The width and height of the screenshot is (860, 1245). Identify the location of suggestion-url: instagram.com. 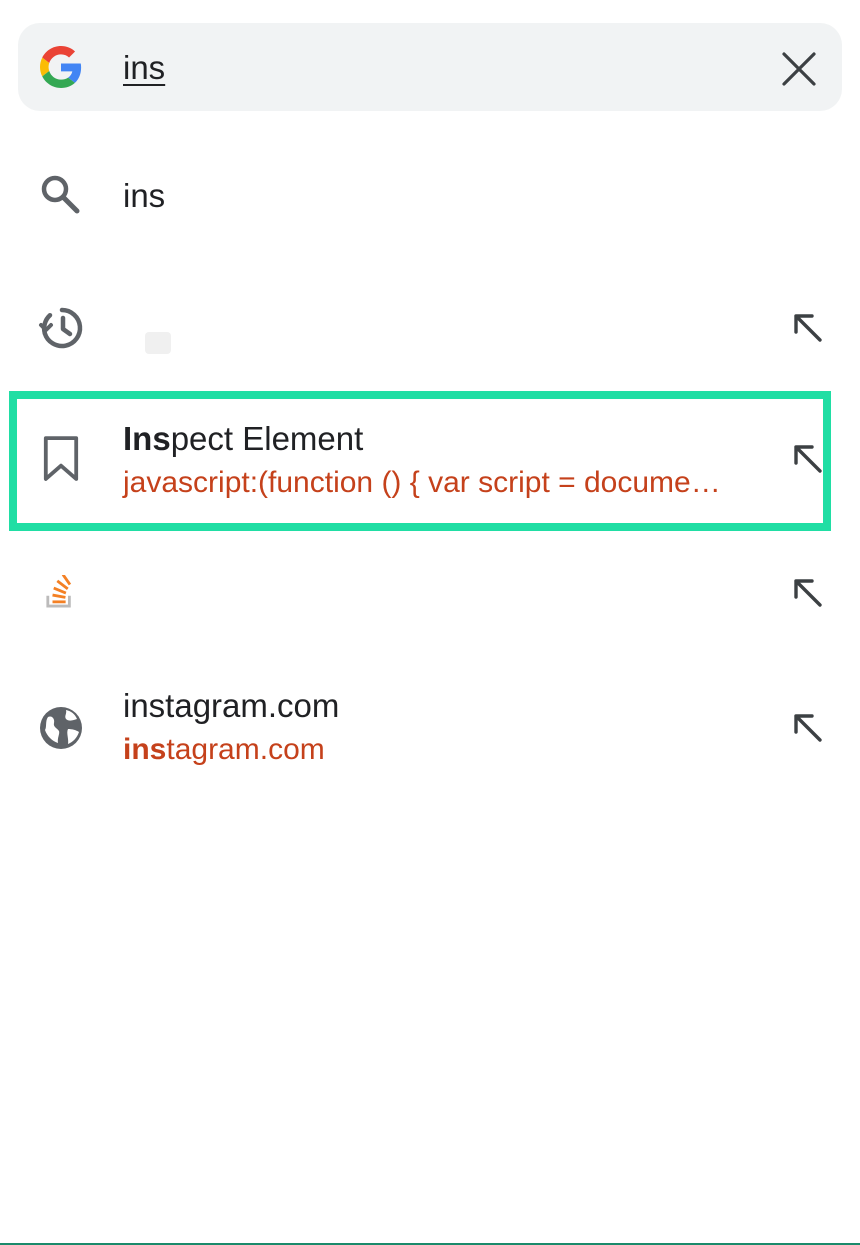
(224, 750).